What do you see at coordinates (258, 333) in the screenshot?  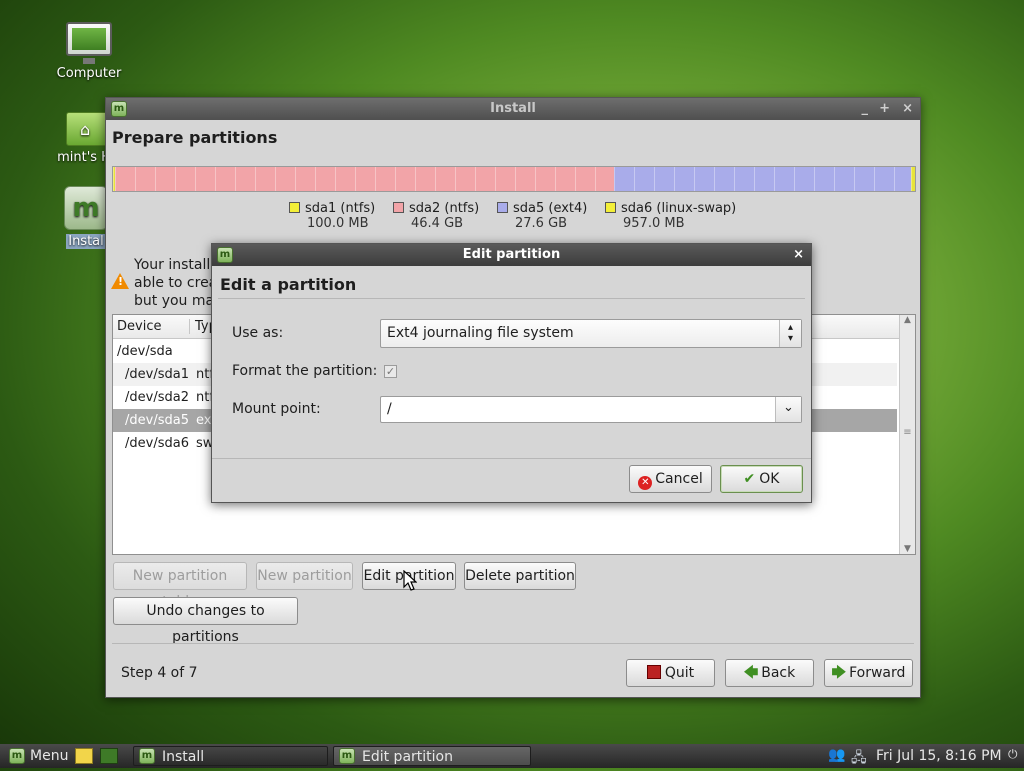 I see `use-as-label: Use as:` at bounding box center [258, 333].